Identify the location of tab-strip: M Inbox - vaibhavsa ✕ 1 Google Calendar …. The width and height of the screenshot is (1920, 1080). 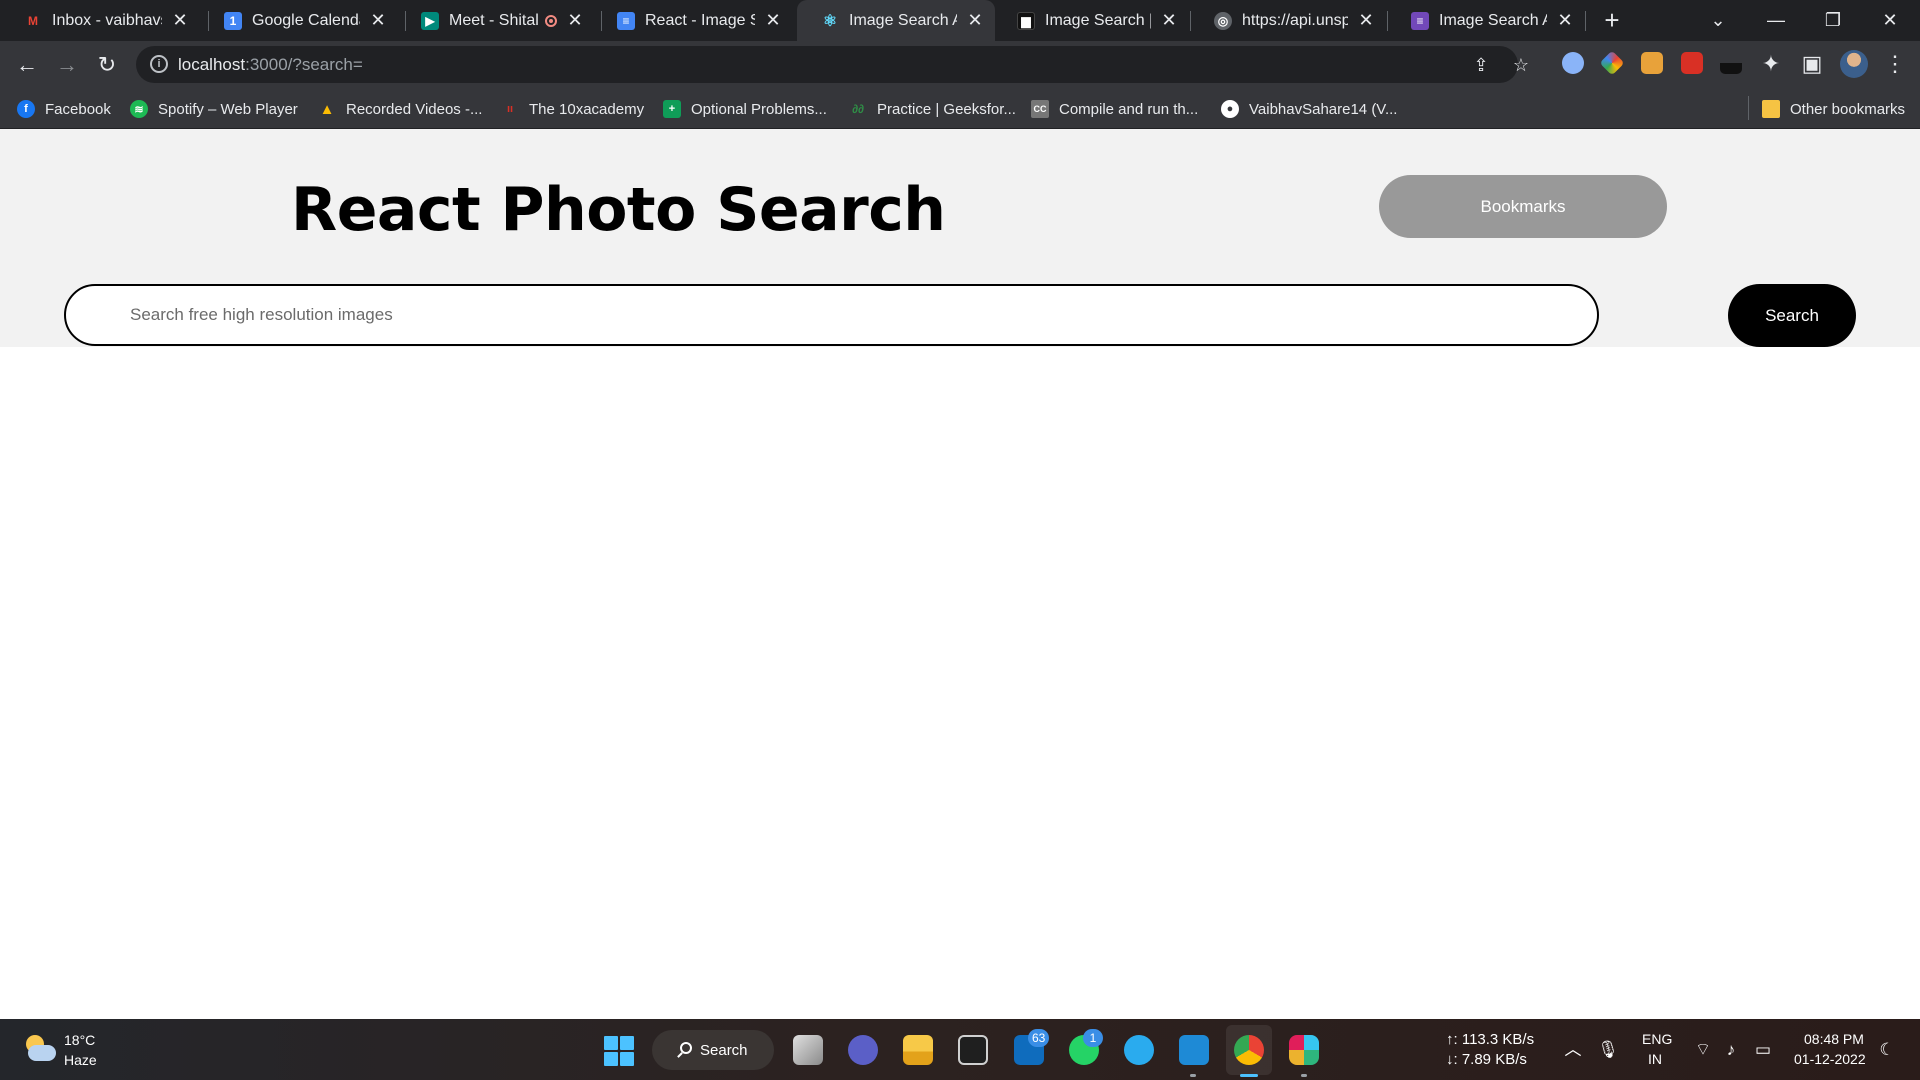
(960, 20).